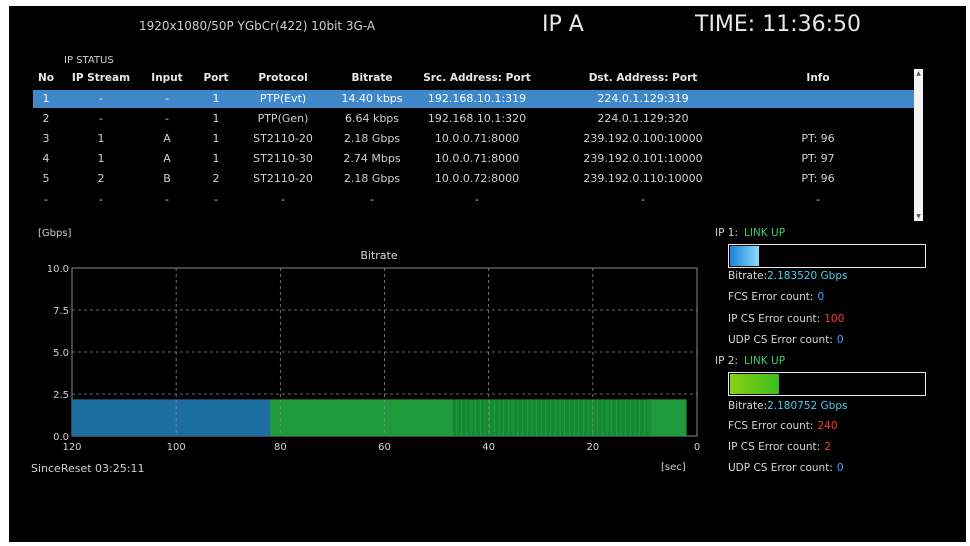 This screenshot has width=970, height=546. I want to click on ip1-udpcs-label: UDP CS Error count:, so click(780, 340).